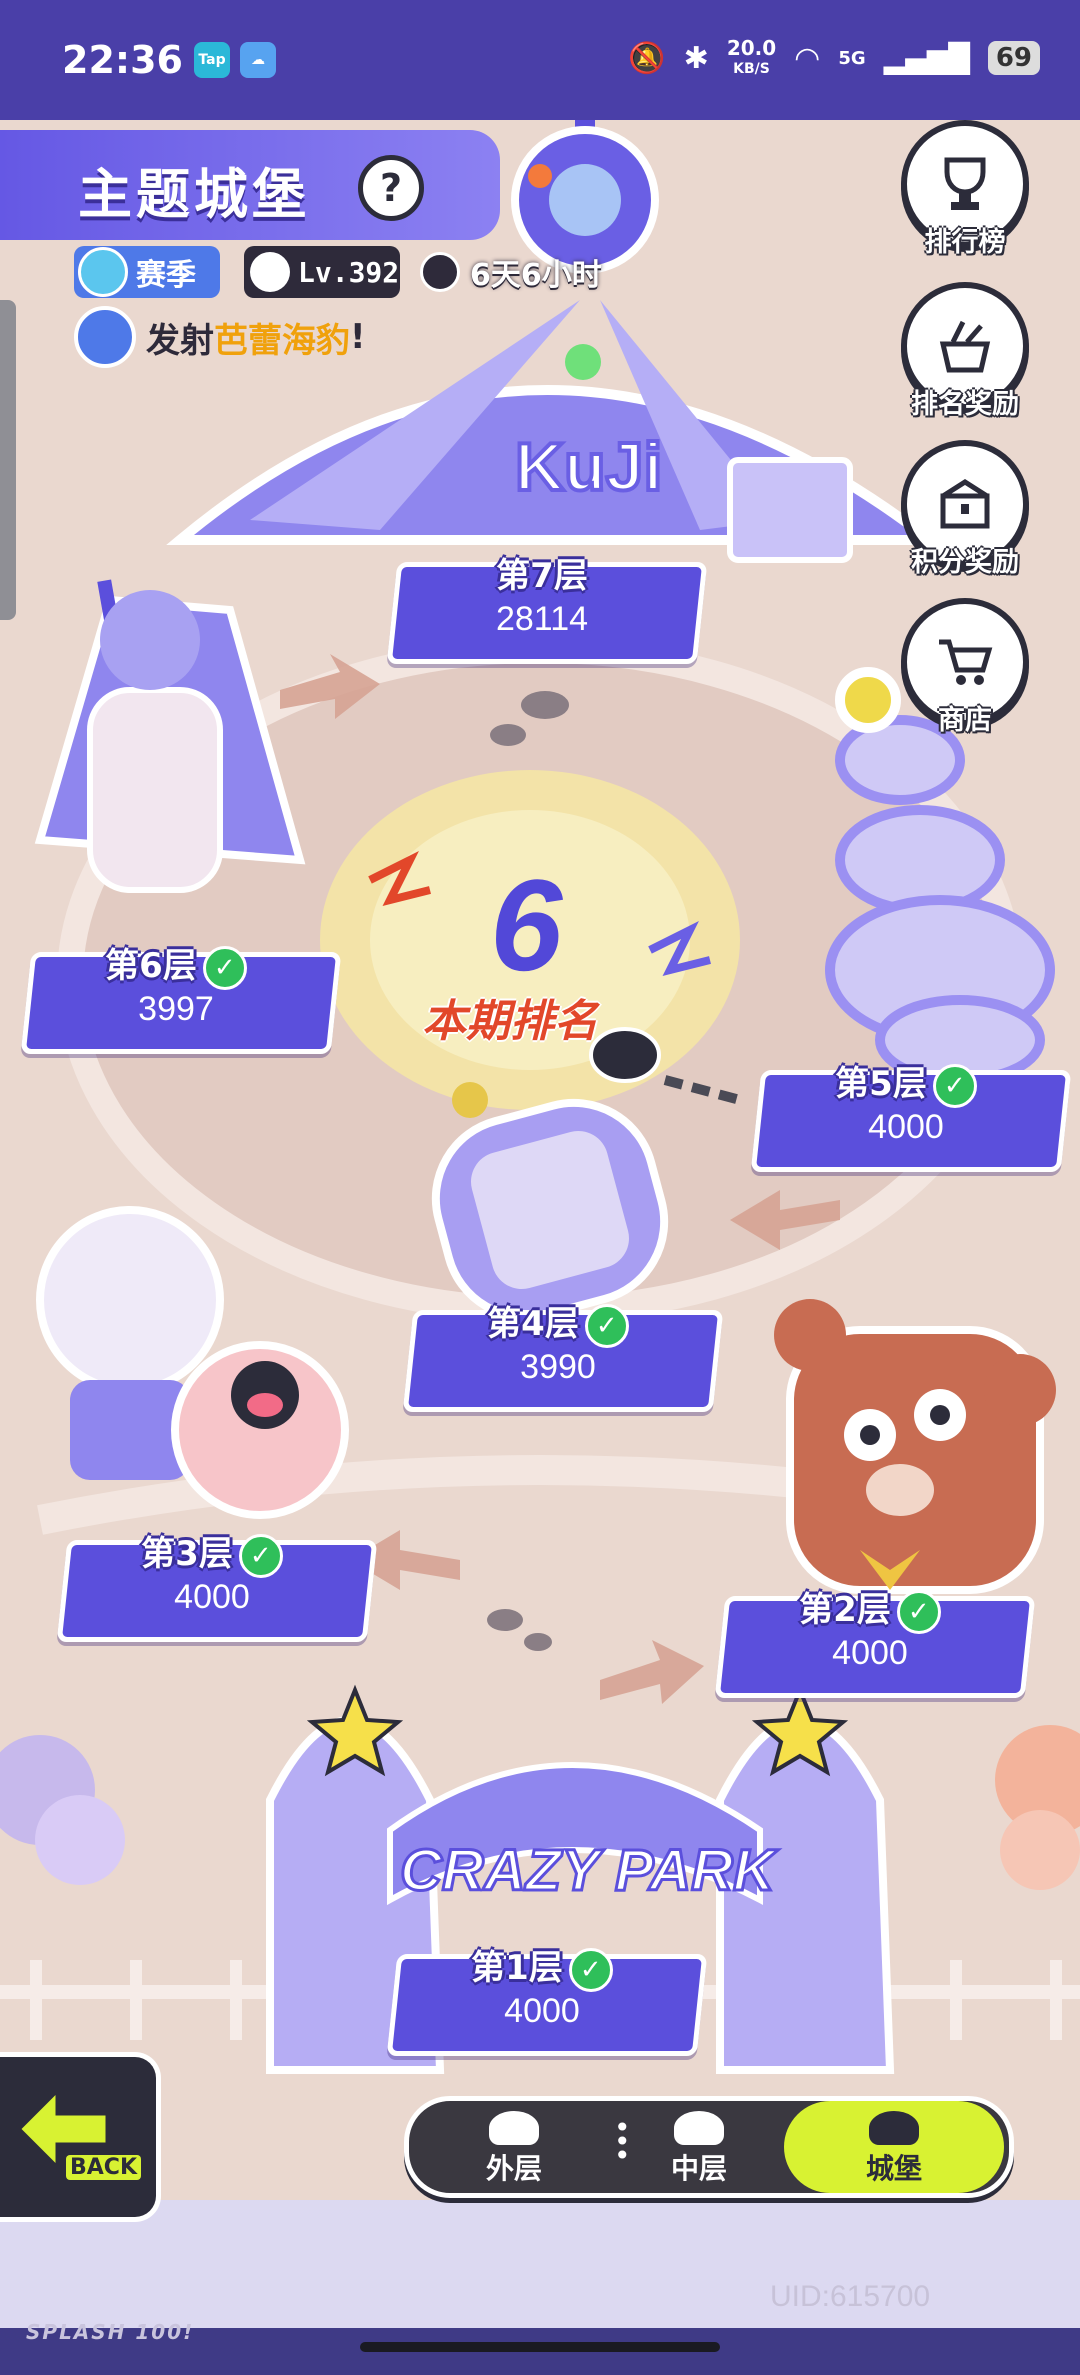 This screenshot has height=2375, width=1080. What do you see at coordinates (647, 58) in the screenshot?
I see `mute-icon: 🔕` at bounding box center [647, 58].